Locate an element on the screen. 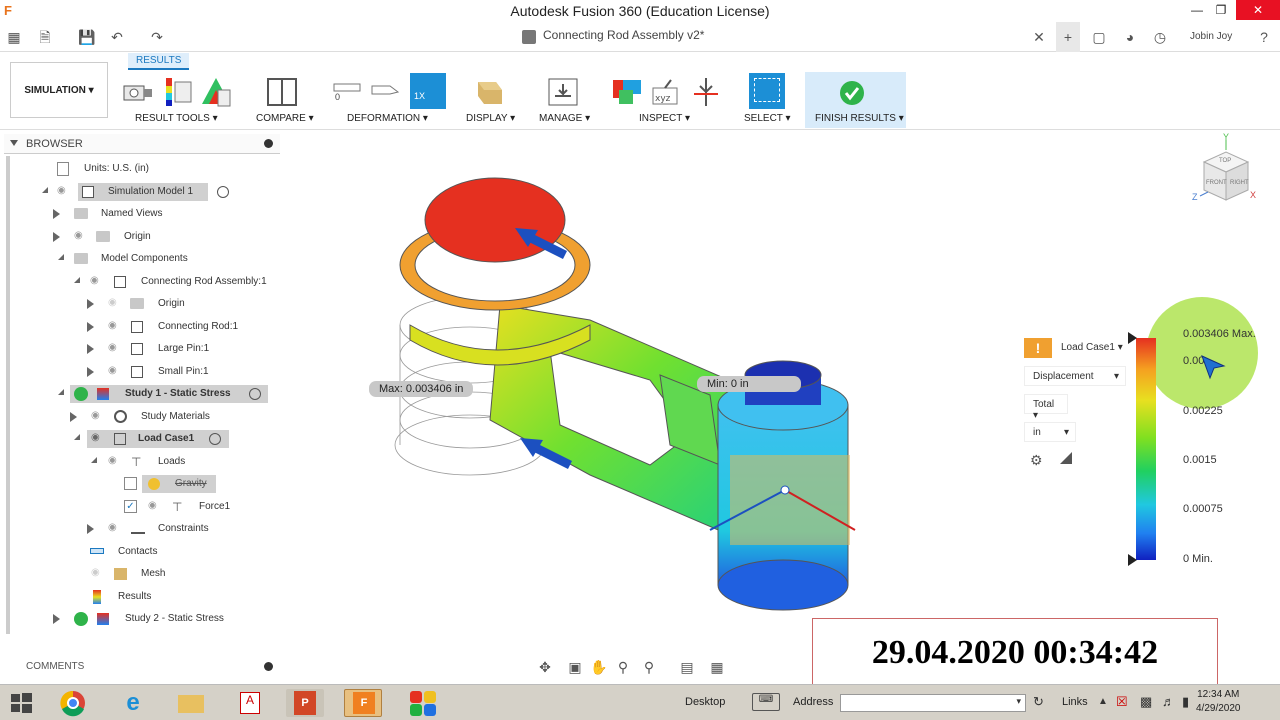  display-icon is located at coordinates (490, 92).